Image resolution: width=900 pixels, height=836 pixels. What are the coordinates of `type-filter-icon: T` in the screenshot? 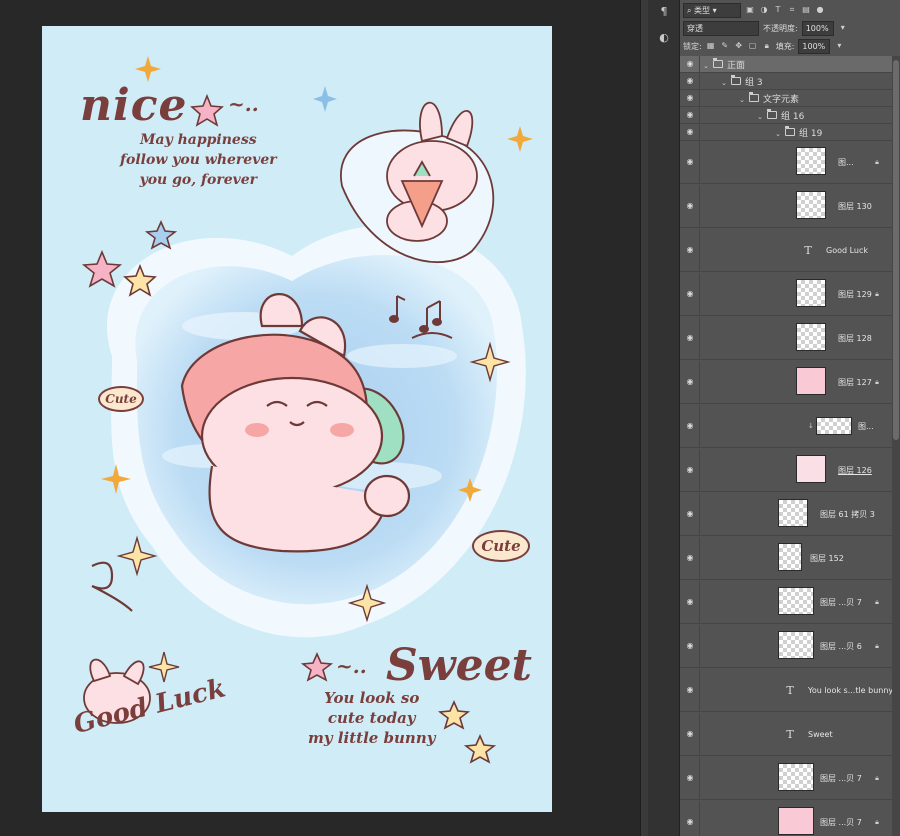 It's located at (778, 10).